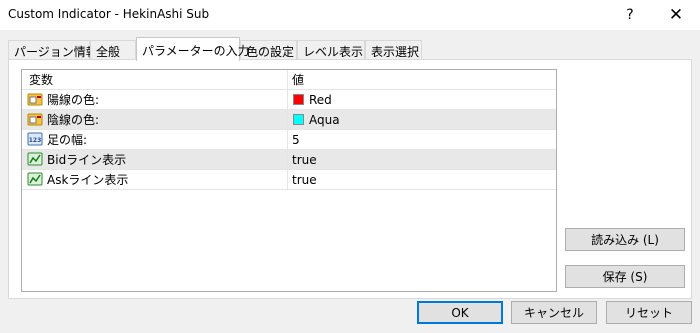 The width and height of the screenshot is (700, 333). Describe the element at coordinates (625, 239) in the screenshot. I see `load-button: 読み込み (L)` at that location.